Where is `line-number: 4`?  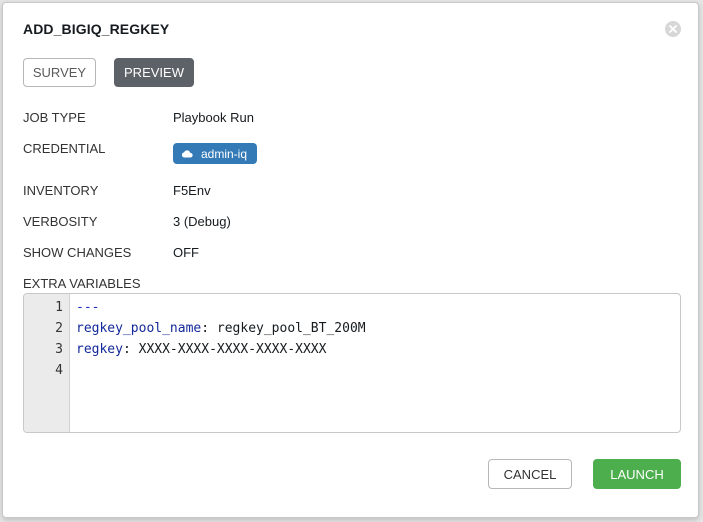 line-number: 4 is located at coordinates (59, 370).